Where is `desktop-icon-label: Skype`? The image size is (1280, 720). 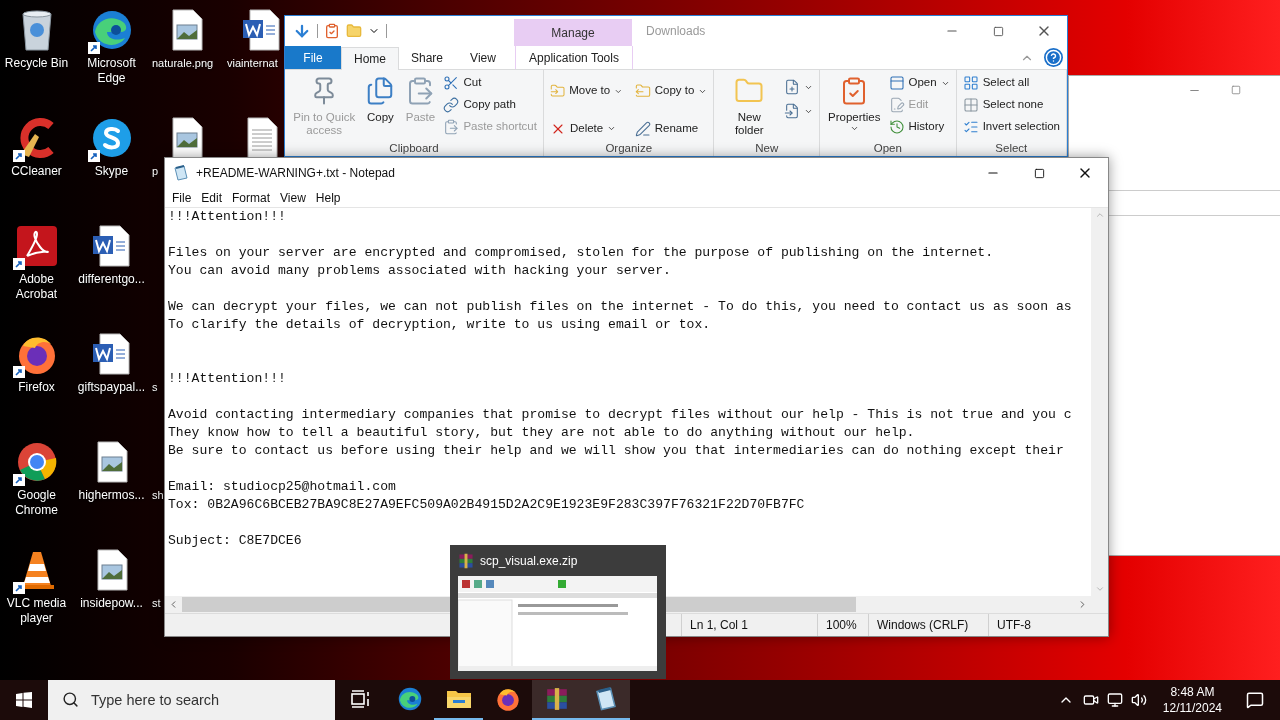 desktop-icon-label: Skype is located at coordinates (111, 171).